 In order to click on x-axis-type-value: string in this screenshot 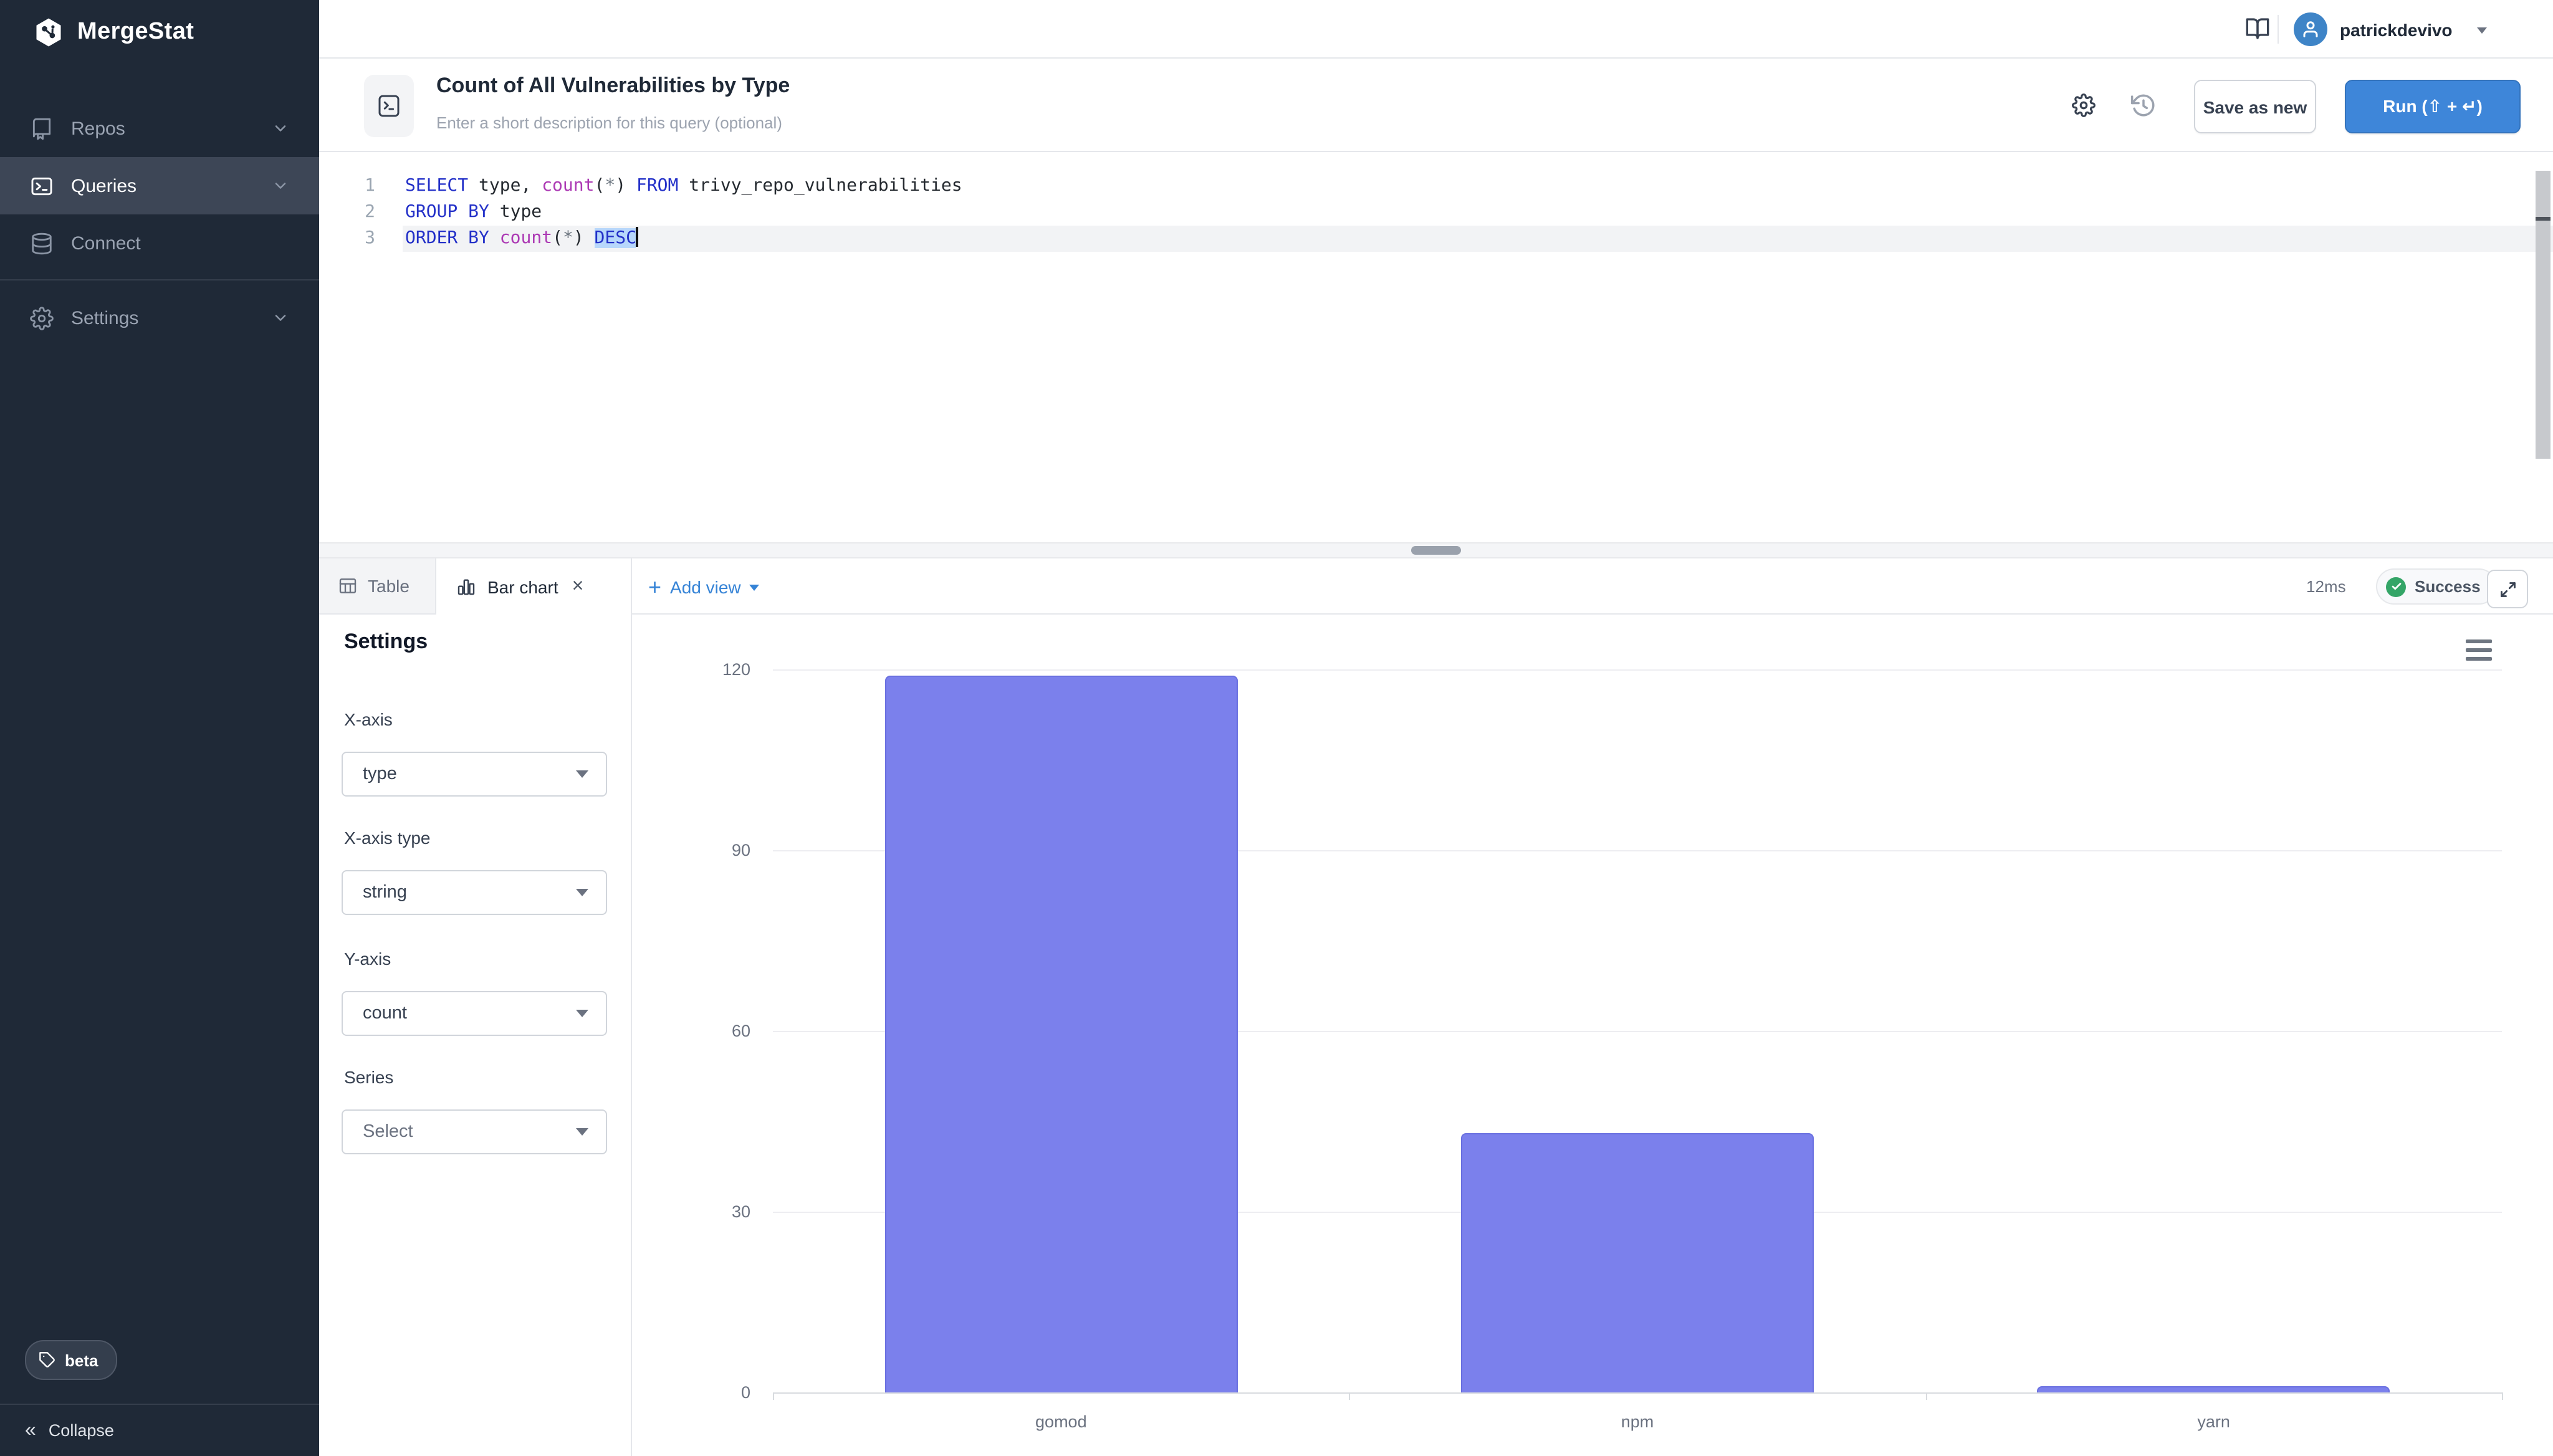, I will do `click(385, 893)`.